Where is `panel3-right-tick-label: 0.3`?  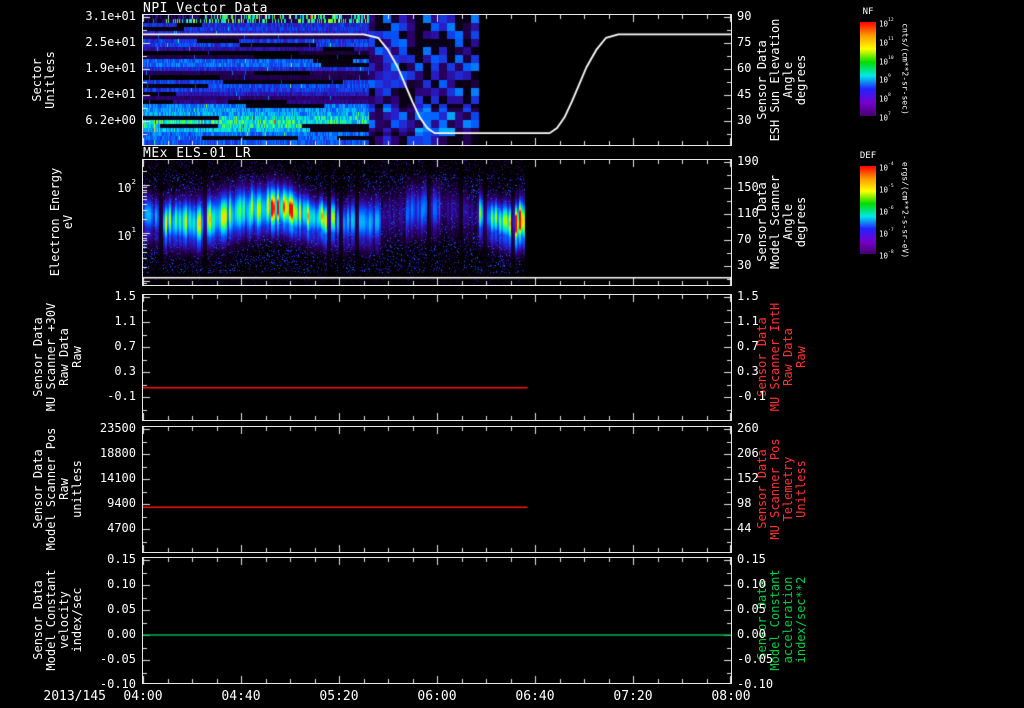 panel3-right-tick-label: 0.3 is located at coordinates (748, 371).